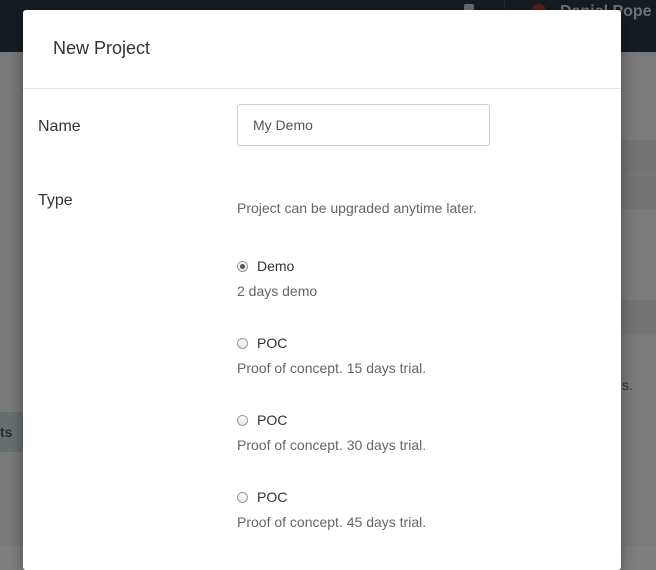 The image size is (656, 570). I want to click on option-label: Demo, so click(275, 266).